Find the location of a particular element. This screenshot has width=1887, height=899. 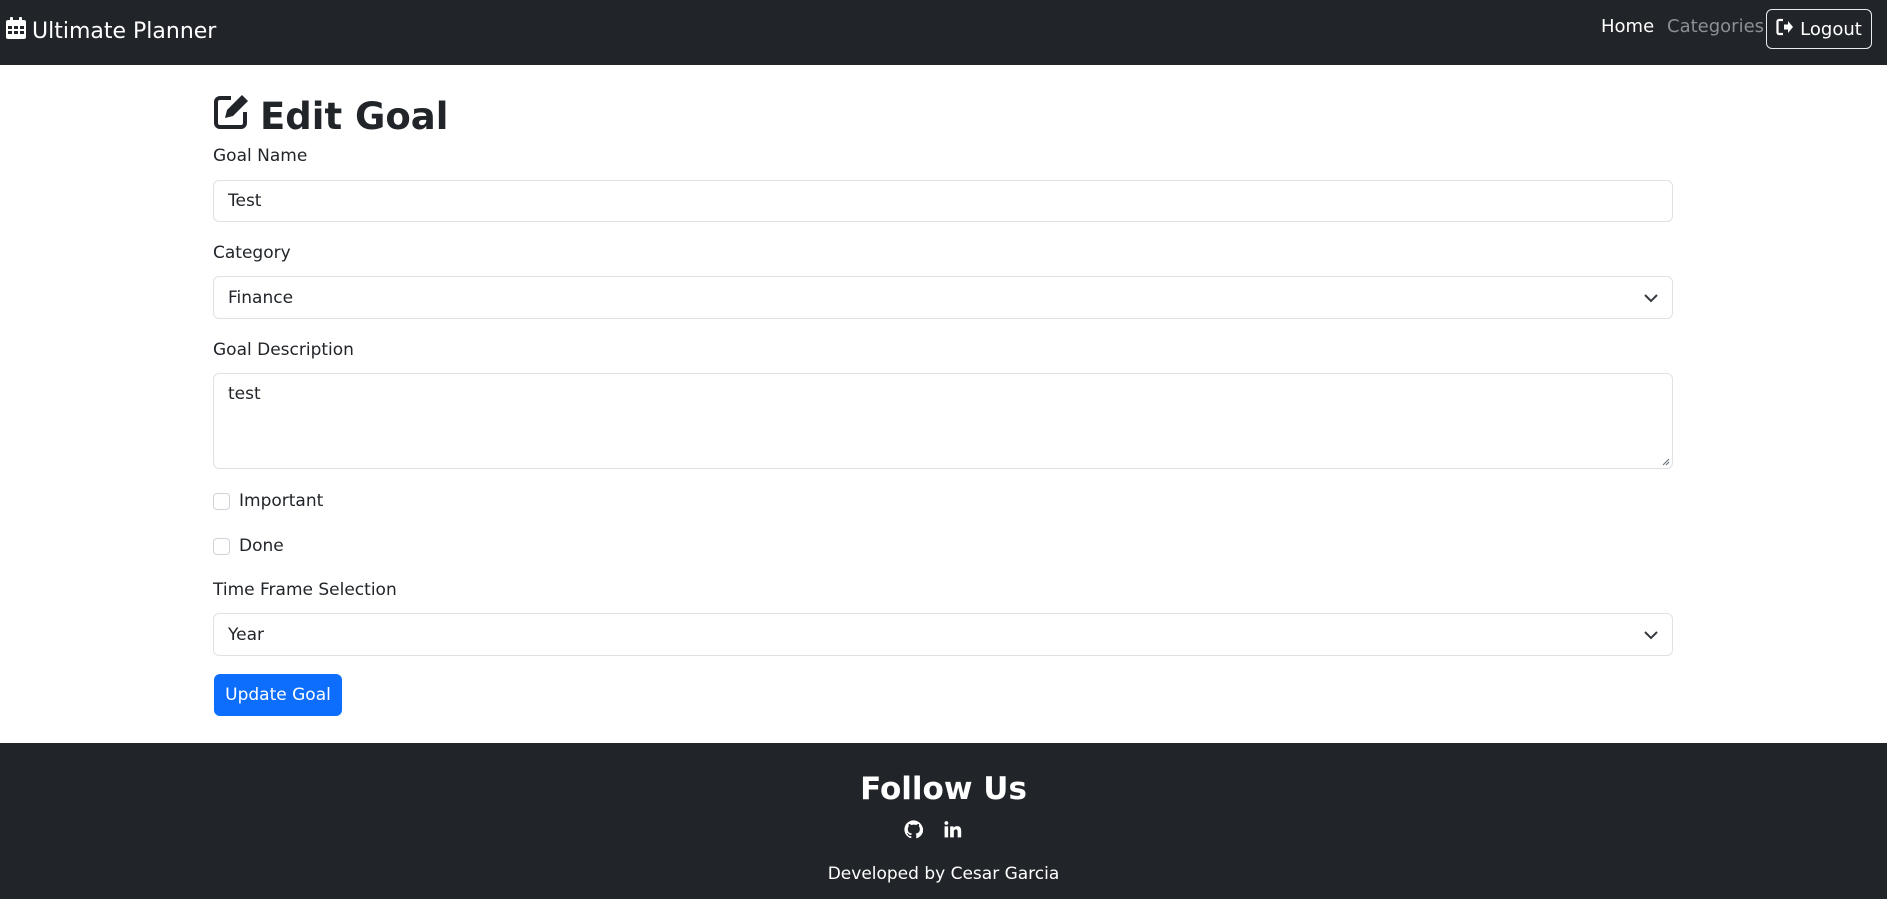

top-navbar: Ultimate Planner Home Categories Logout is located at coordinates (943, 32).